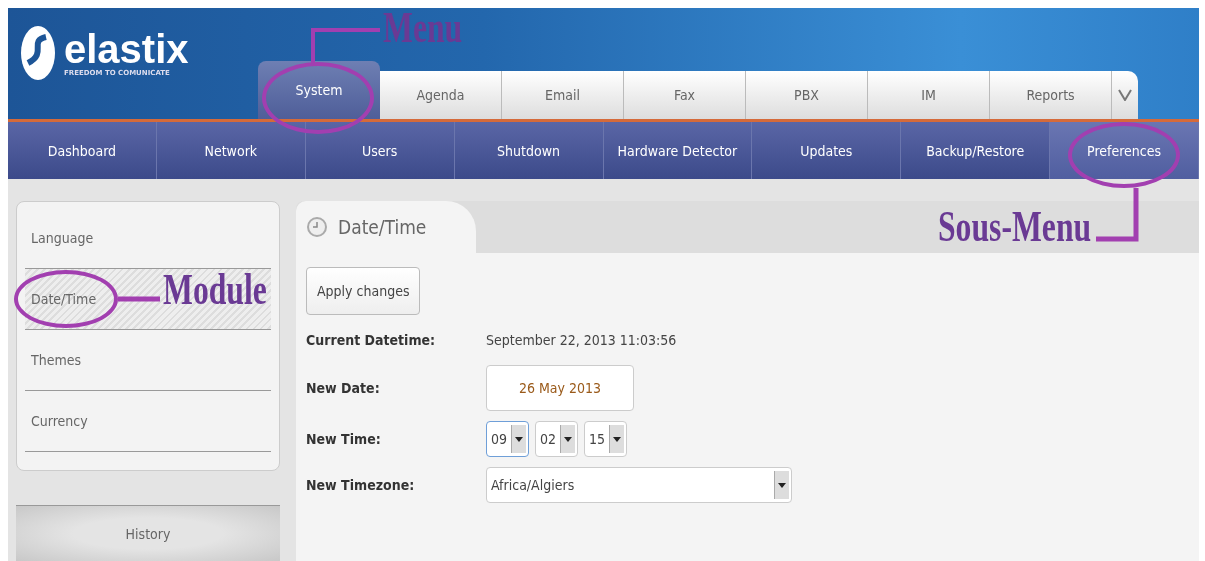 The image size is (1205, 561). What do you see at coordinates (82, 150) in the screenshot?
I see `submenu-item: Dashboard` at bounding box center [82, 150].